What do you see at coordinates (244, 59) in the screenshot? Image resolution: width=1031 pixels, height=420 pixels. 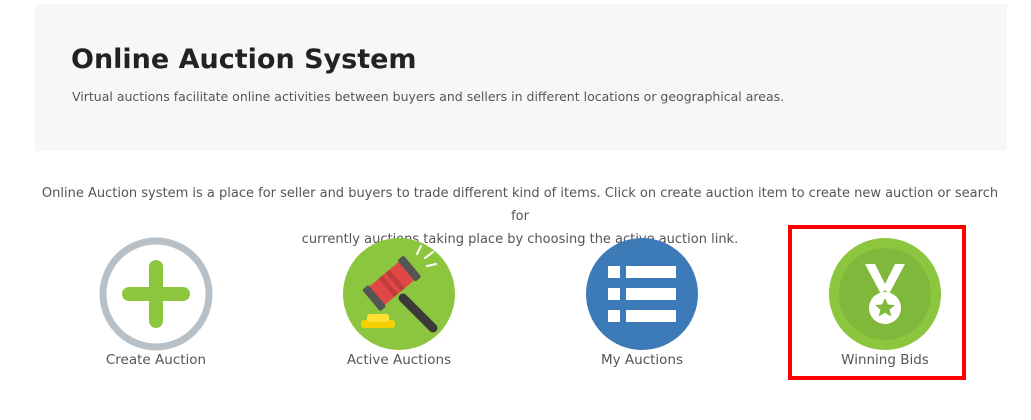 I see `page-title: Online Auction System` at bounding box center [244, 59].